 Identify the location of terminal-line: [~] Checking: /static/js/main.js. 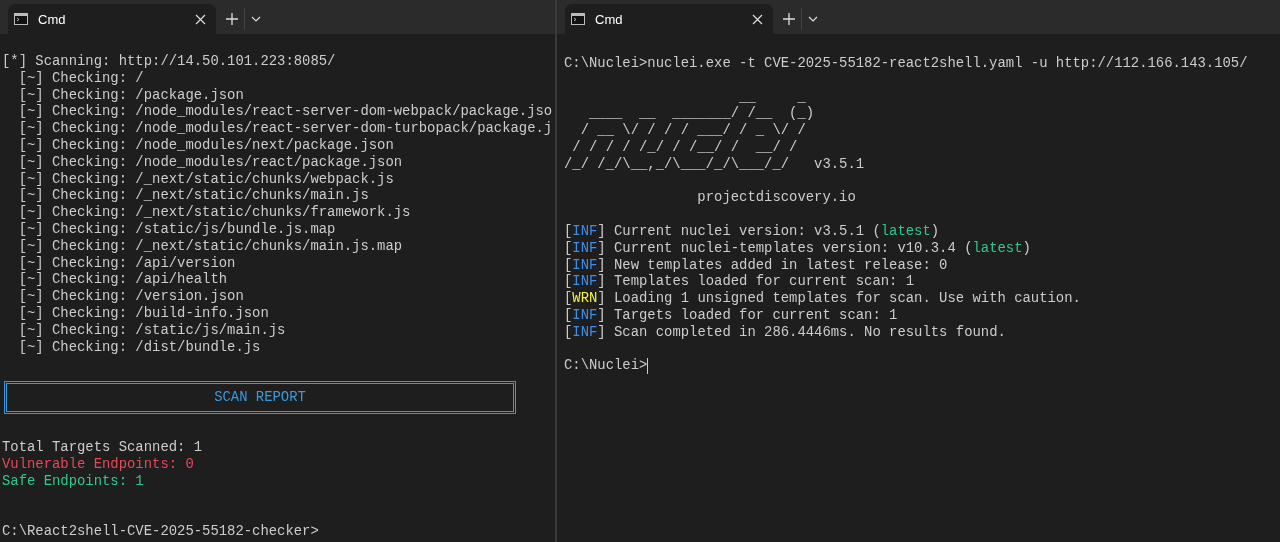
(151, 330).